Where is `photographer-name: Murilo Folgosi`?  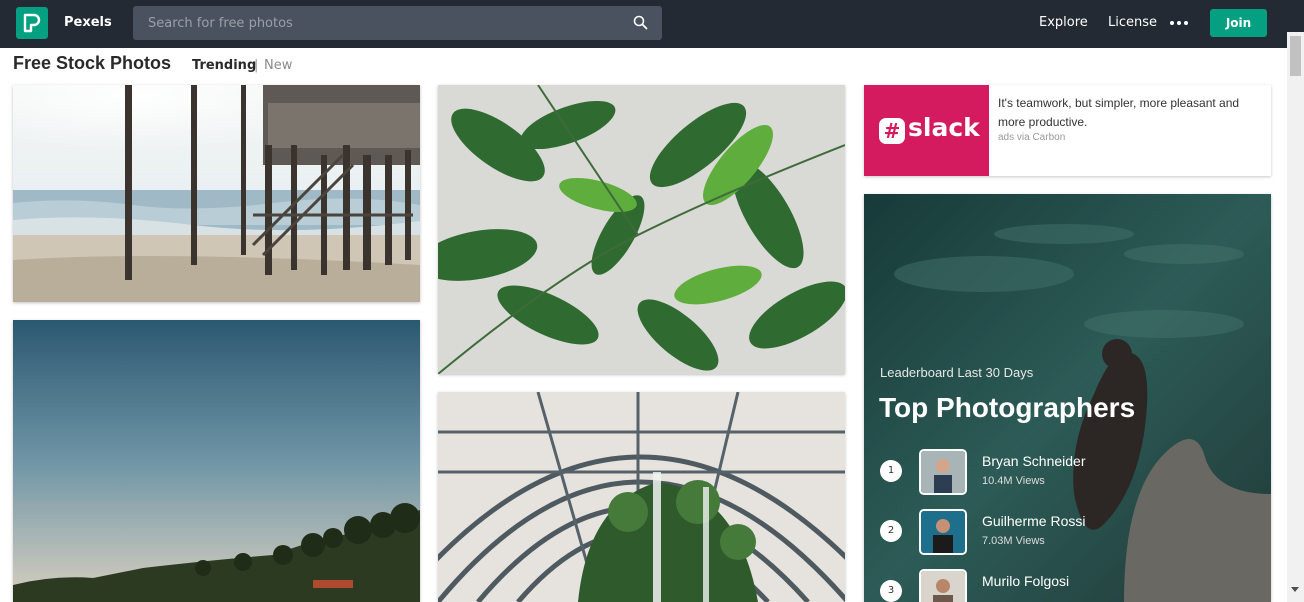
photographer-name: Murilo Folgosi is located at coordinates (1025, 581).